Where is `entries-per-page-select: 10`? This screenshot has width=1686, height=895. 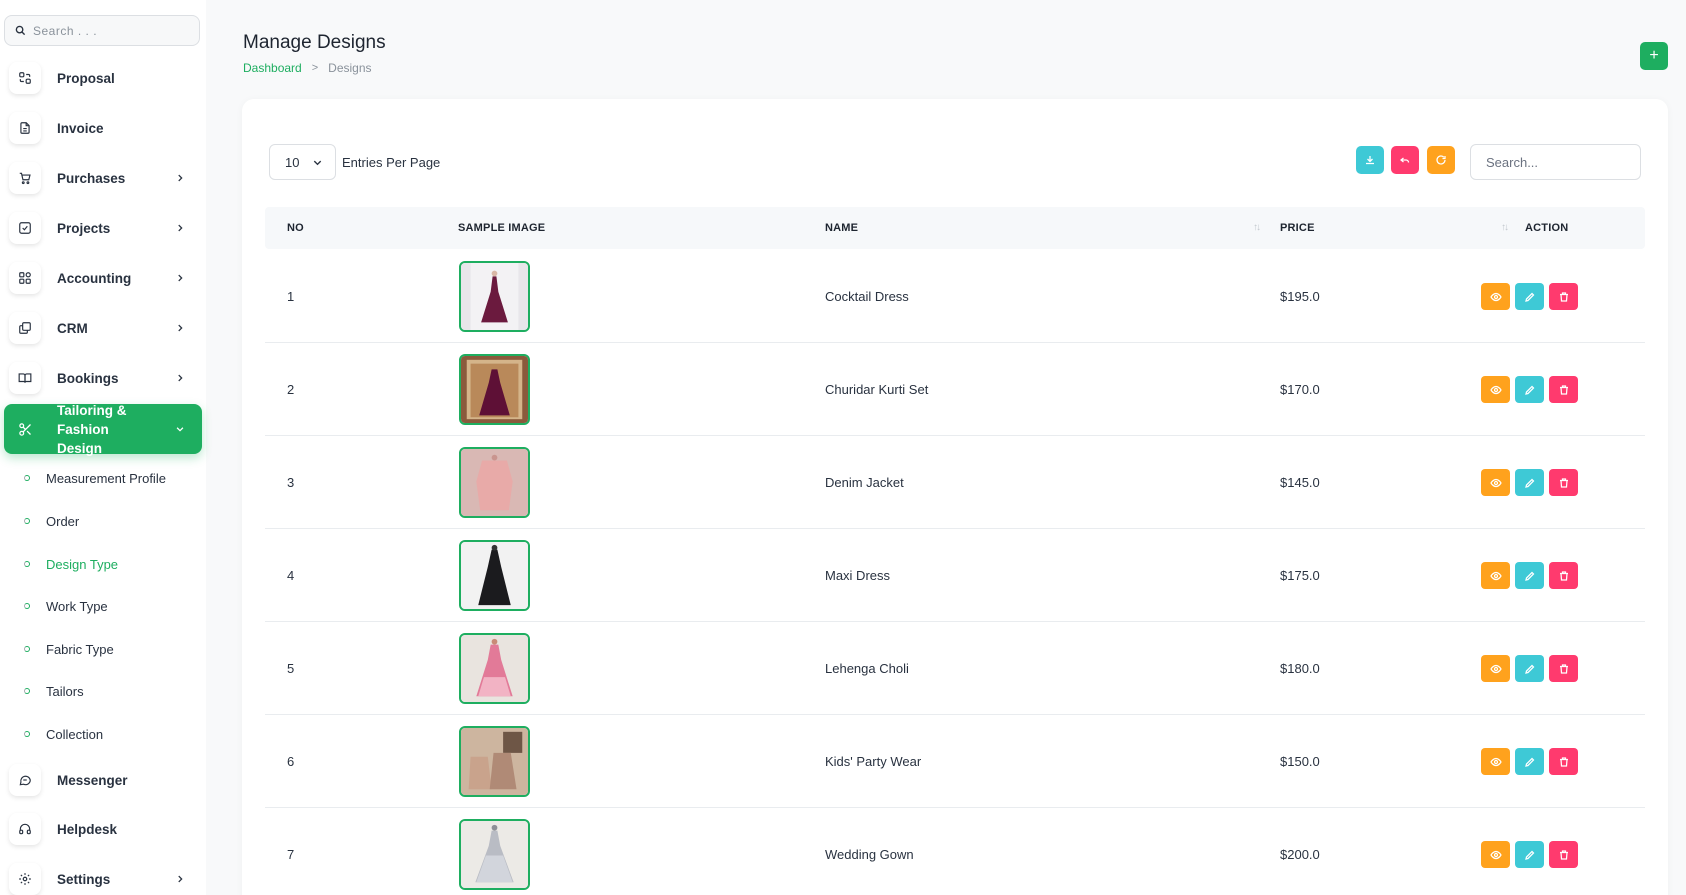
entries-per-page-select: 10 is located at coordinates (302, 162).